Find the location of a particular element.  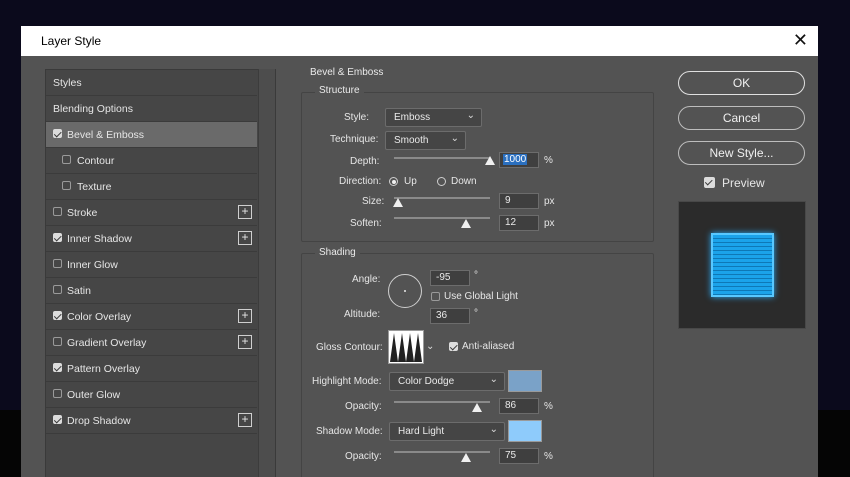

highlight-mode-dropdown: Color Dodge ⌄ is located at coordinates (447, 381).